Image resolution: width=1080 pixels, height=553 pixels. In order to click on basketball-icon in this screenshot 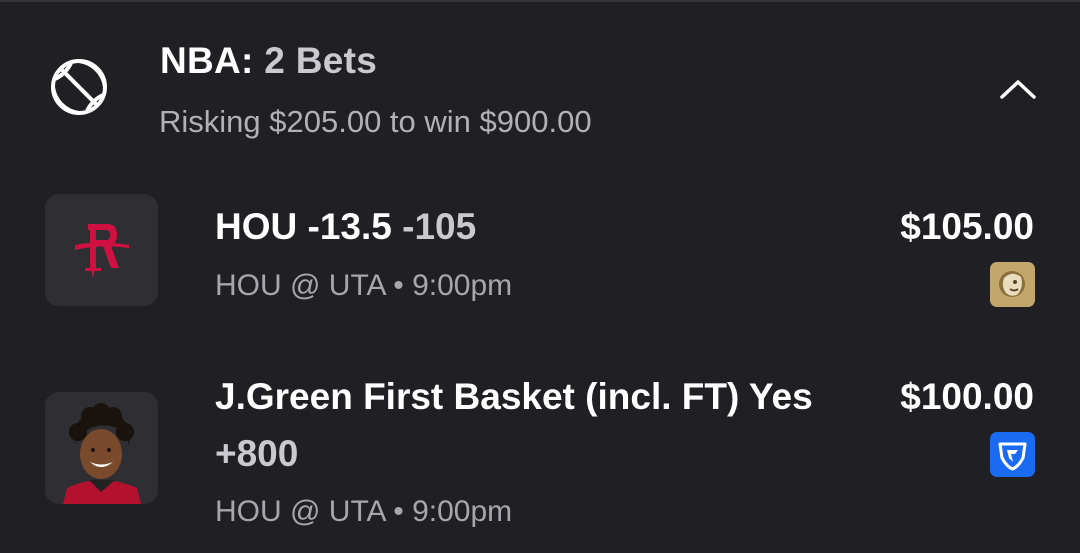, I will do `click(79, 87)`.